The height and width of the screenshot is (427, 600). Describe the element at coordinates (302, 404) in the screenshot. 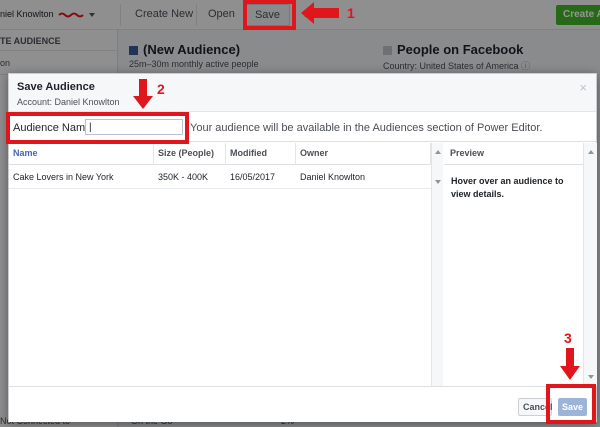

I see `dialog-footer: Cancel Save` at that location.